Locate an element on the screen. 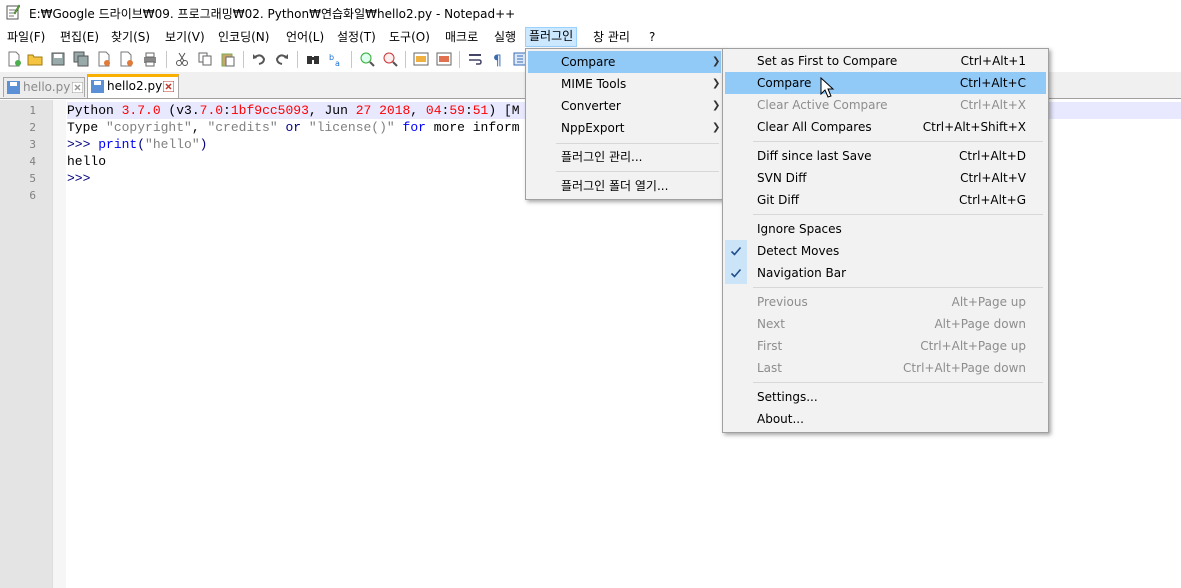 This screenshot has width=1181, height=588. plugins-menu-item-mime-tools: MIME Tools ❯ is located at coordinates (624, 84).